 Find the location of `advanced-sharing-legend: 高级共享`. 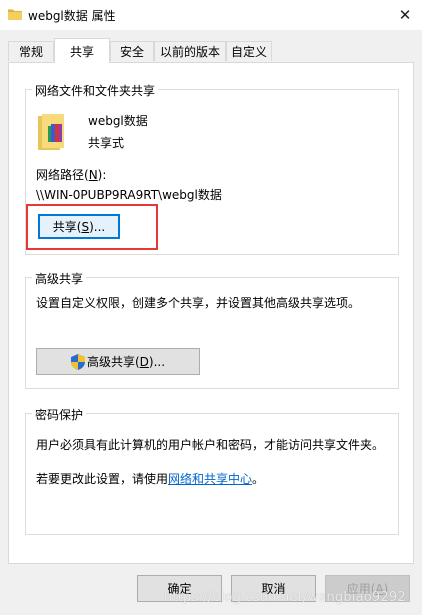

advanced-sharing-legend: 高级共享 is located at coordinates (59, 278).